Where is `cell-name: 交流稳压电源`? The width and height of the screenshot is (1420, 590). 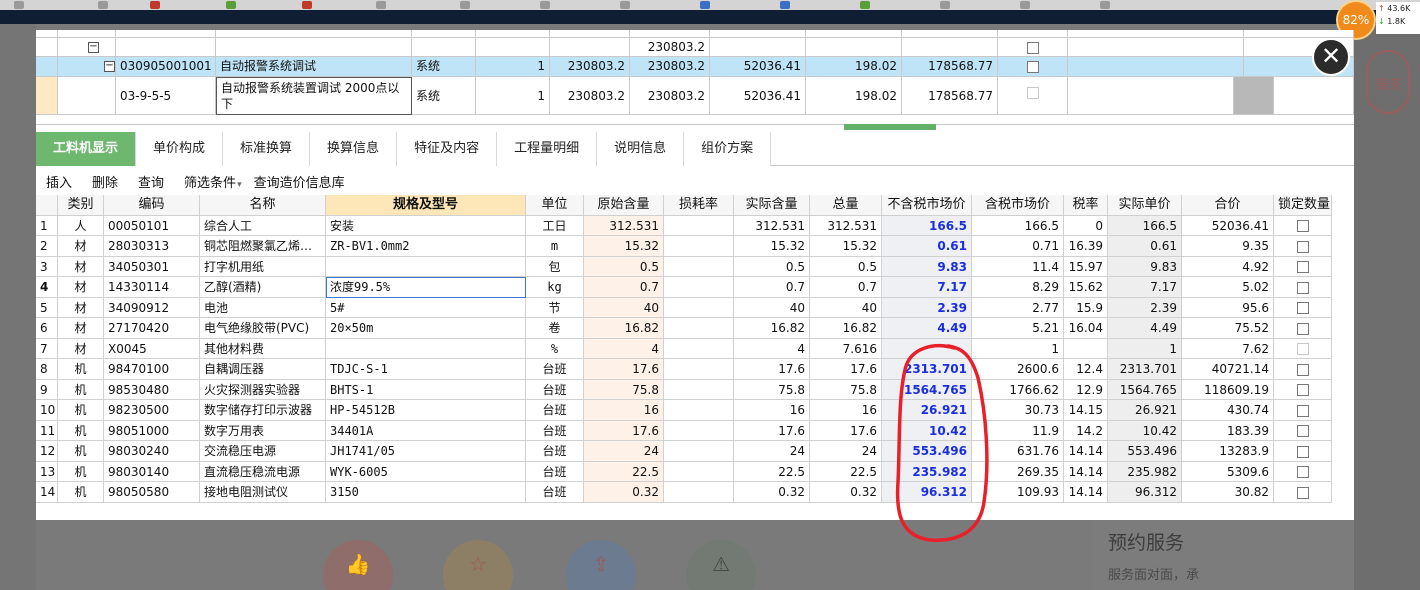
cell-name: 交流稳压电源 is located at coordinates (263, 451).